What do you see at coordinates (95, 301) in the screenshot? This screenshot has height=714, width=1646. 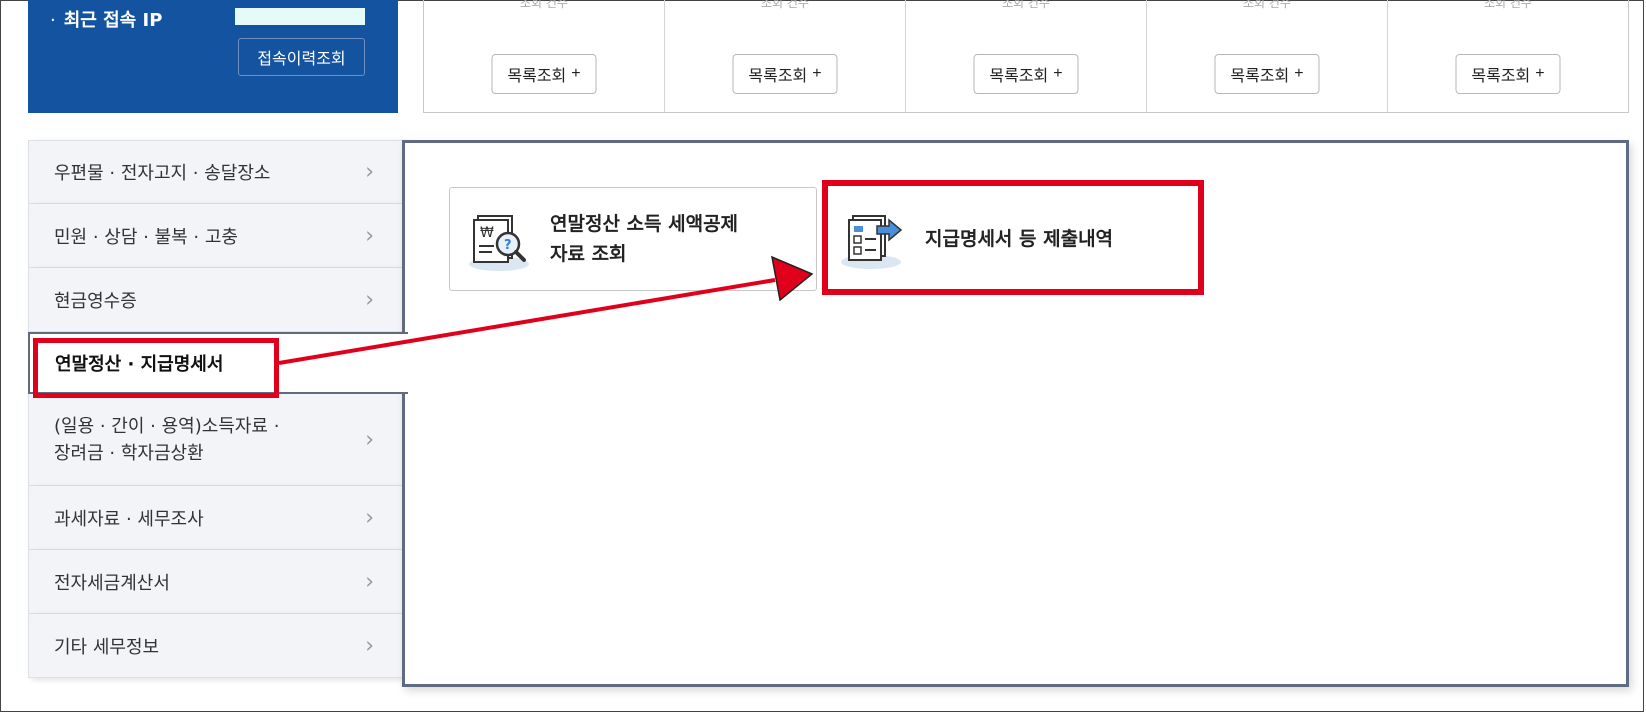 I see `sidebar-item-label: 현금영수증` at bounding box center [95, 301].